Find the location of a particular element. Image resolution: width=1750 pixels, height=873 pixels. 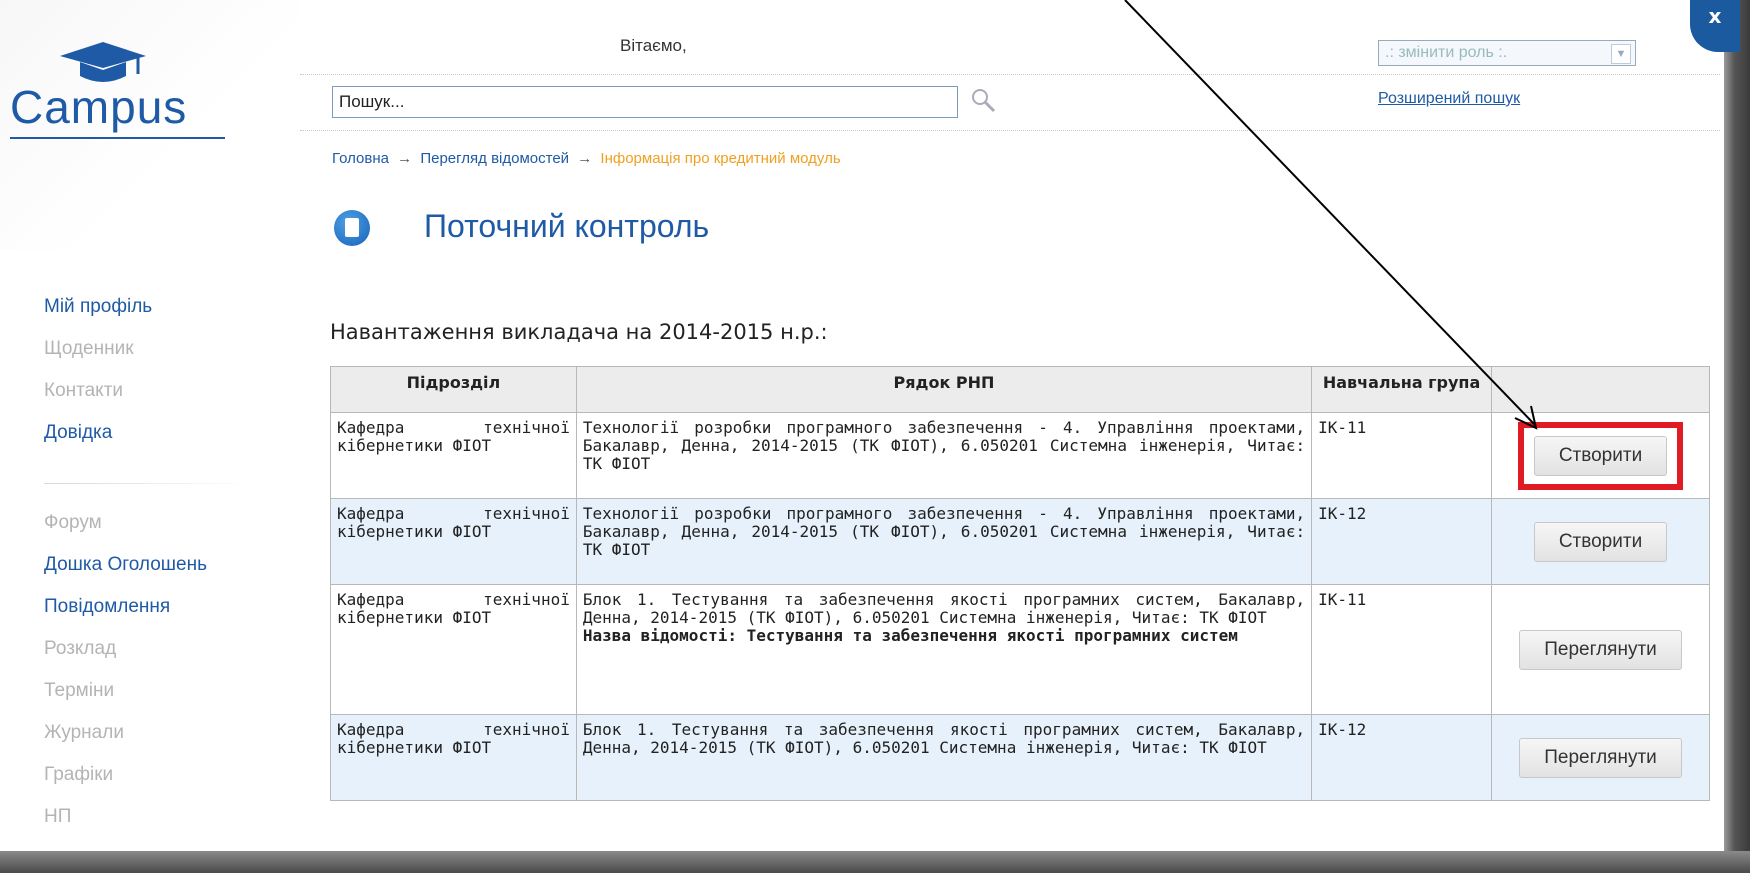

close-icon: x is located at coordinates (1715, 26).